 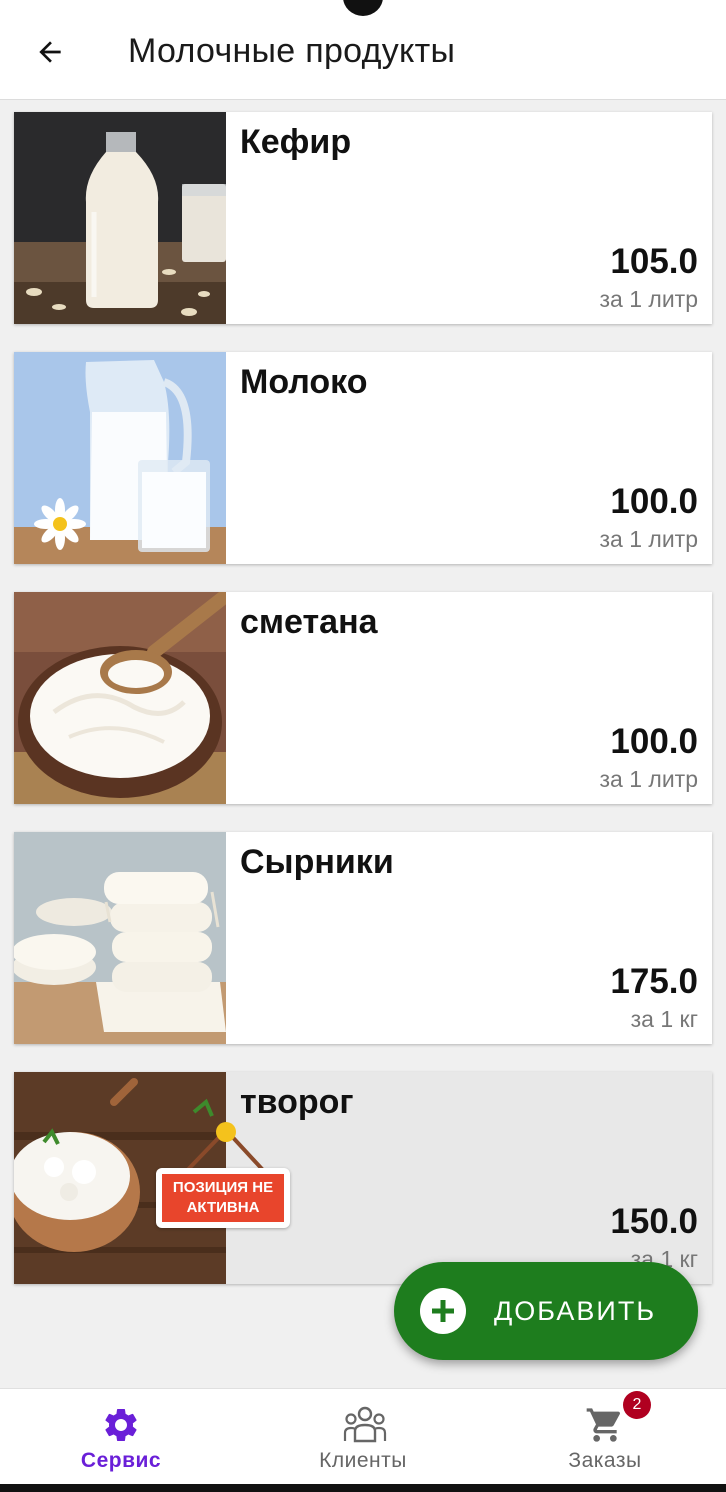 What do you see at coordinates (654, 261) in the screenshot?
I see `product-price: 105.0` at bounding box center [654, 261].